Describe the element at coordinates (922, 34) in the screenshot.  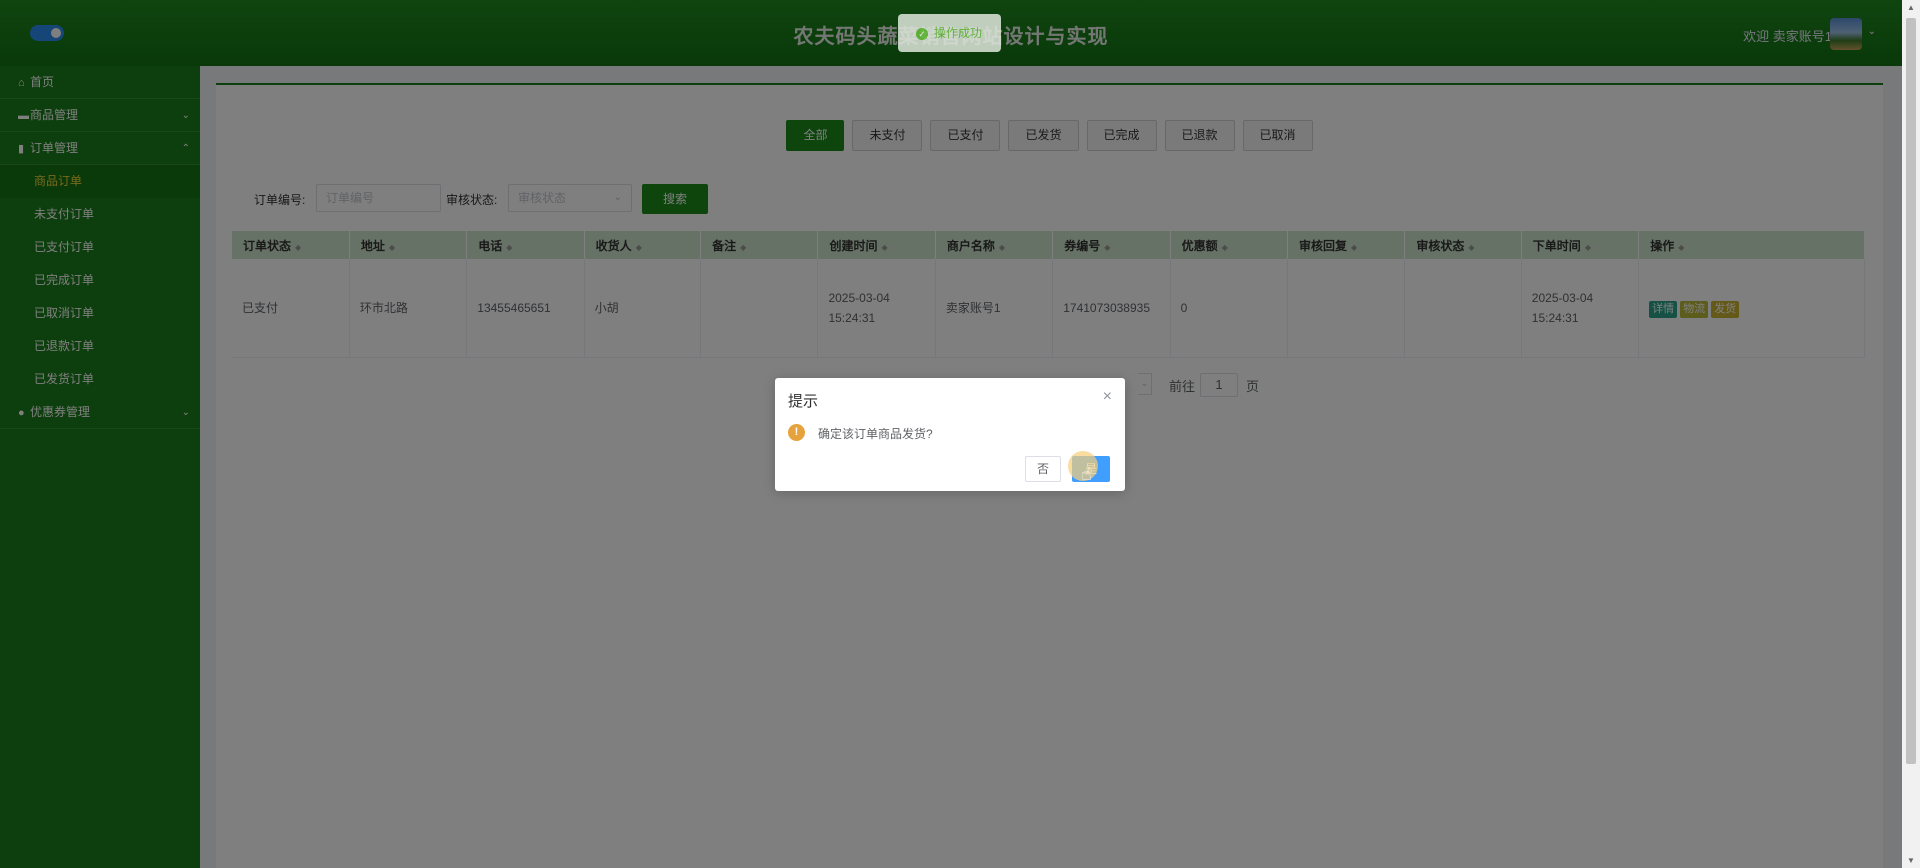
I see `check-icon: ✓` at that location.